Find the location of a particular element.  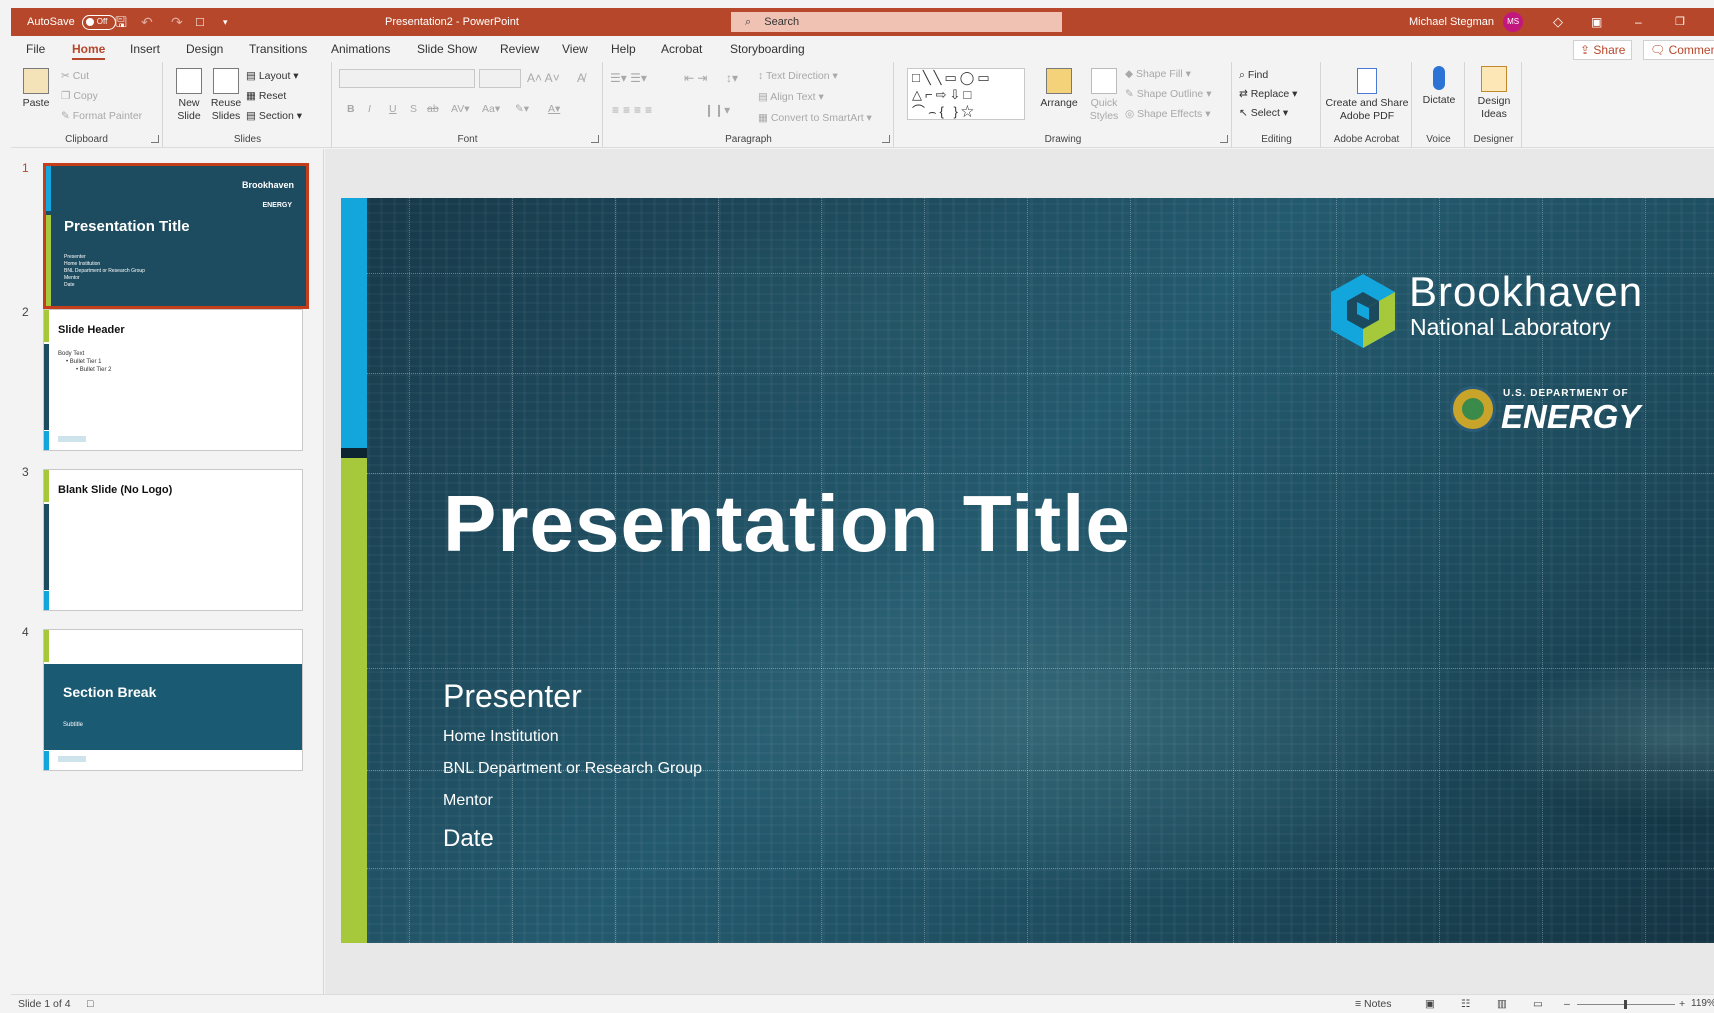

tab-home: Home is located at coordinates (89, 49).